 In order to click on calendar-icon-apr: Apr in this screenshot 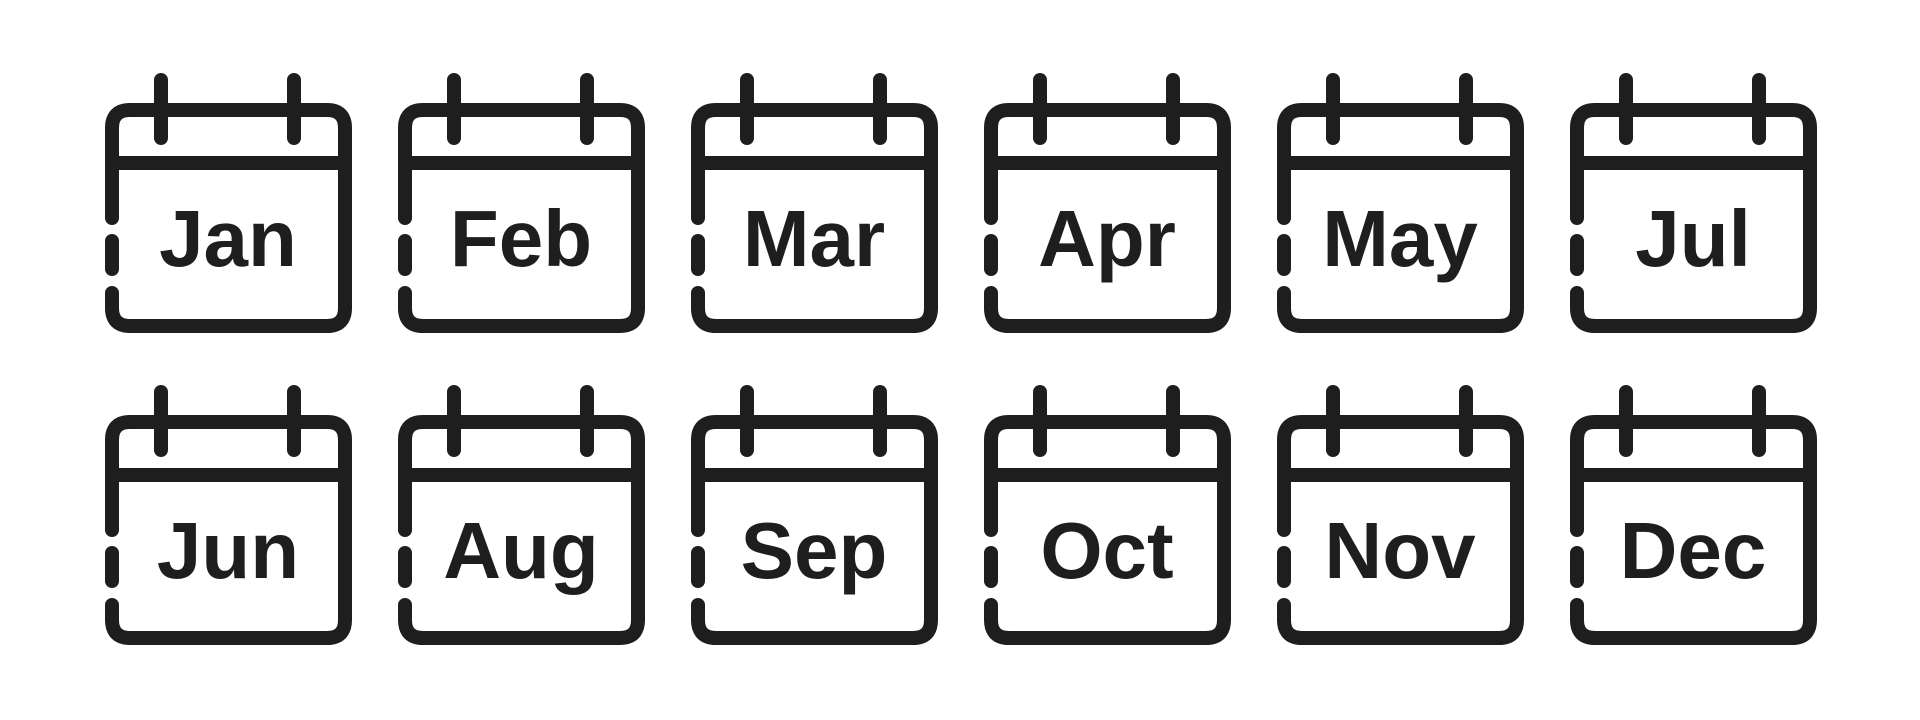, I will do `click(1108, 201)`.